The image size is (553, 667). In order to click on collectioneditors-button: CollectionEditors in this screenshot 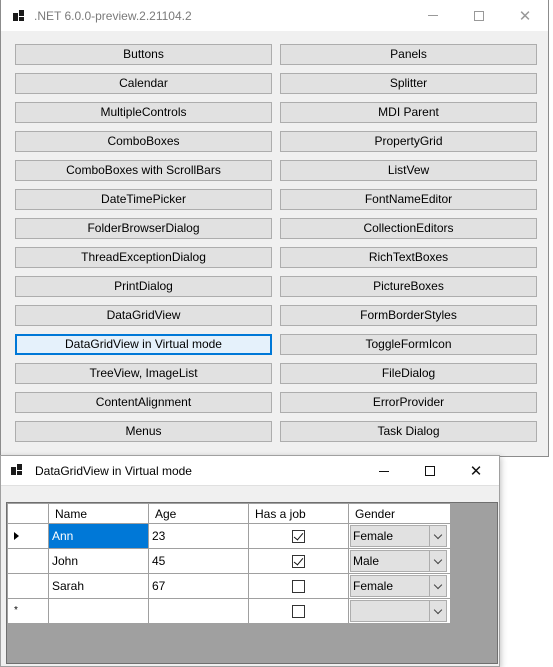, I will do `click(408, 228)`.